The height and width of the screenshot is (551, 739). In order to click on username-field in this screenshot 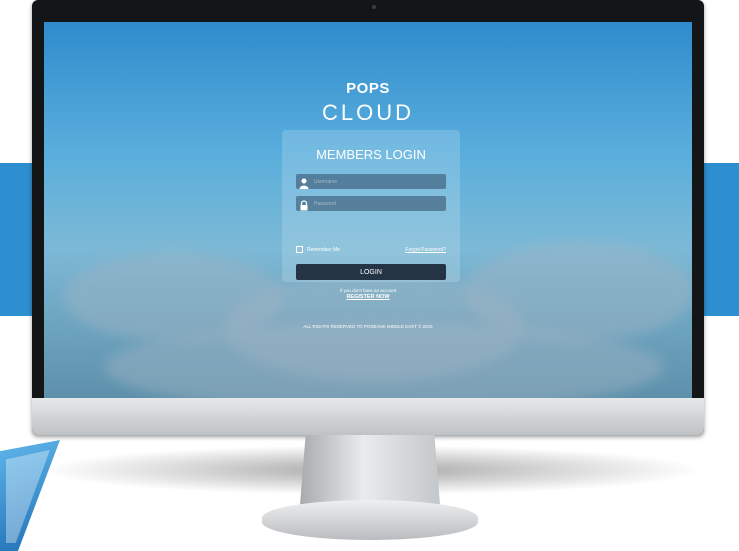, I will do `click(371, 181)`.